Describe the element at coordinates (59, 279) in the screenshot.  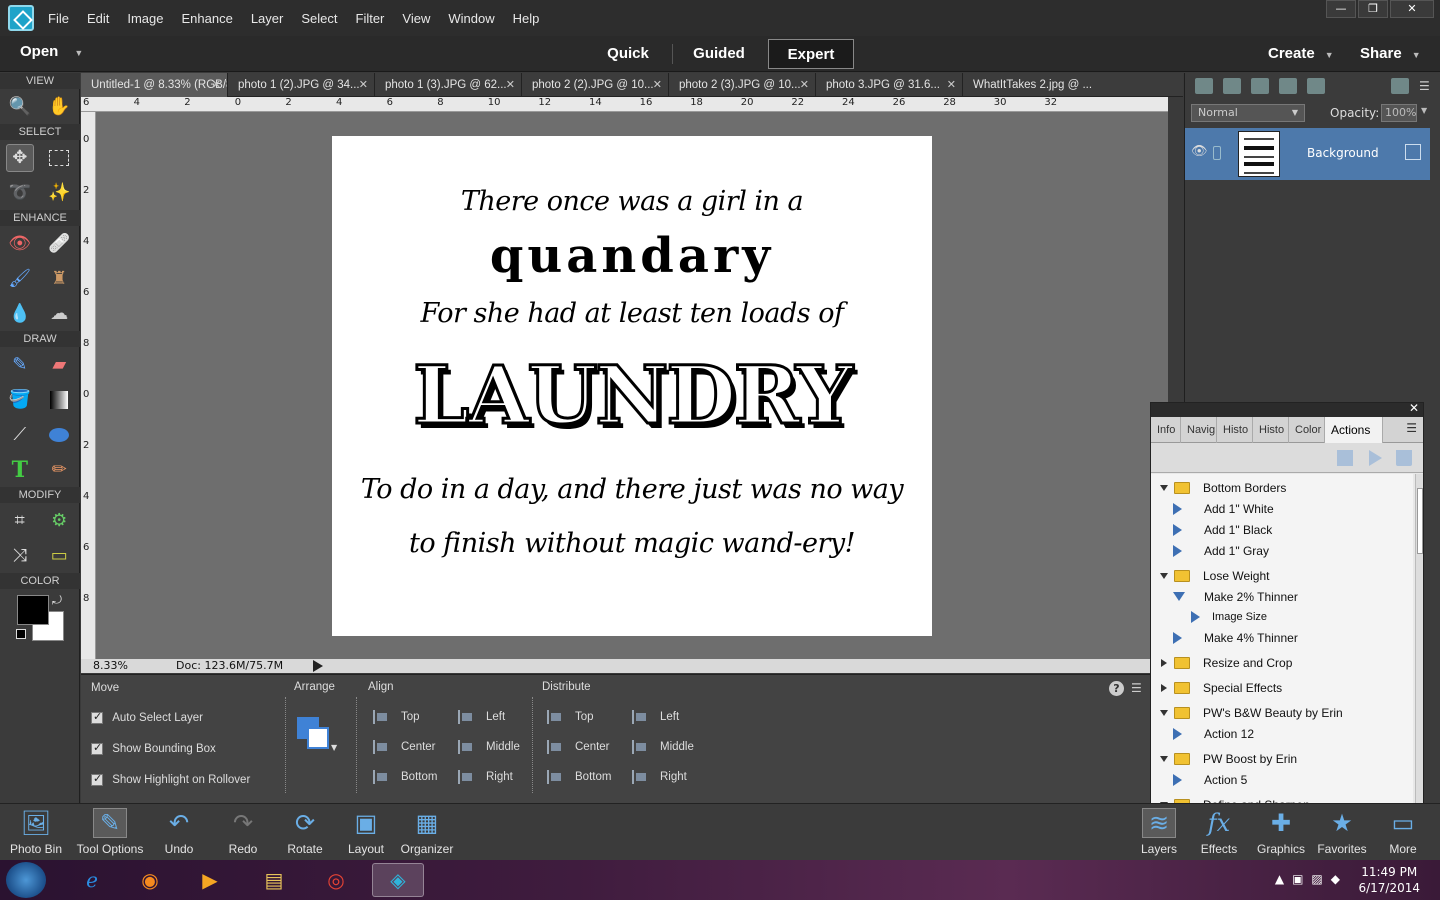
I see `clone-stamp-tool-icon: ♜` at that location.